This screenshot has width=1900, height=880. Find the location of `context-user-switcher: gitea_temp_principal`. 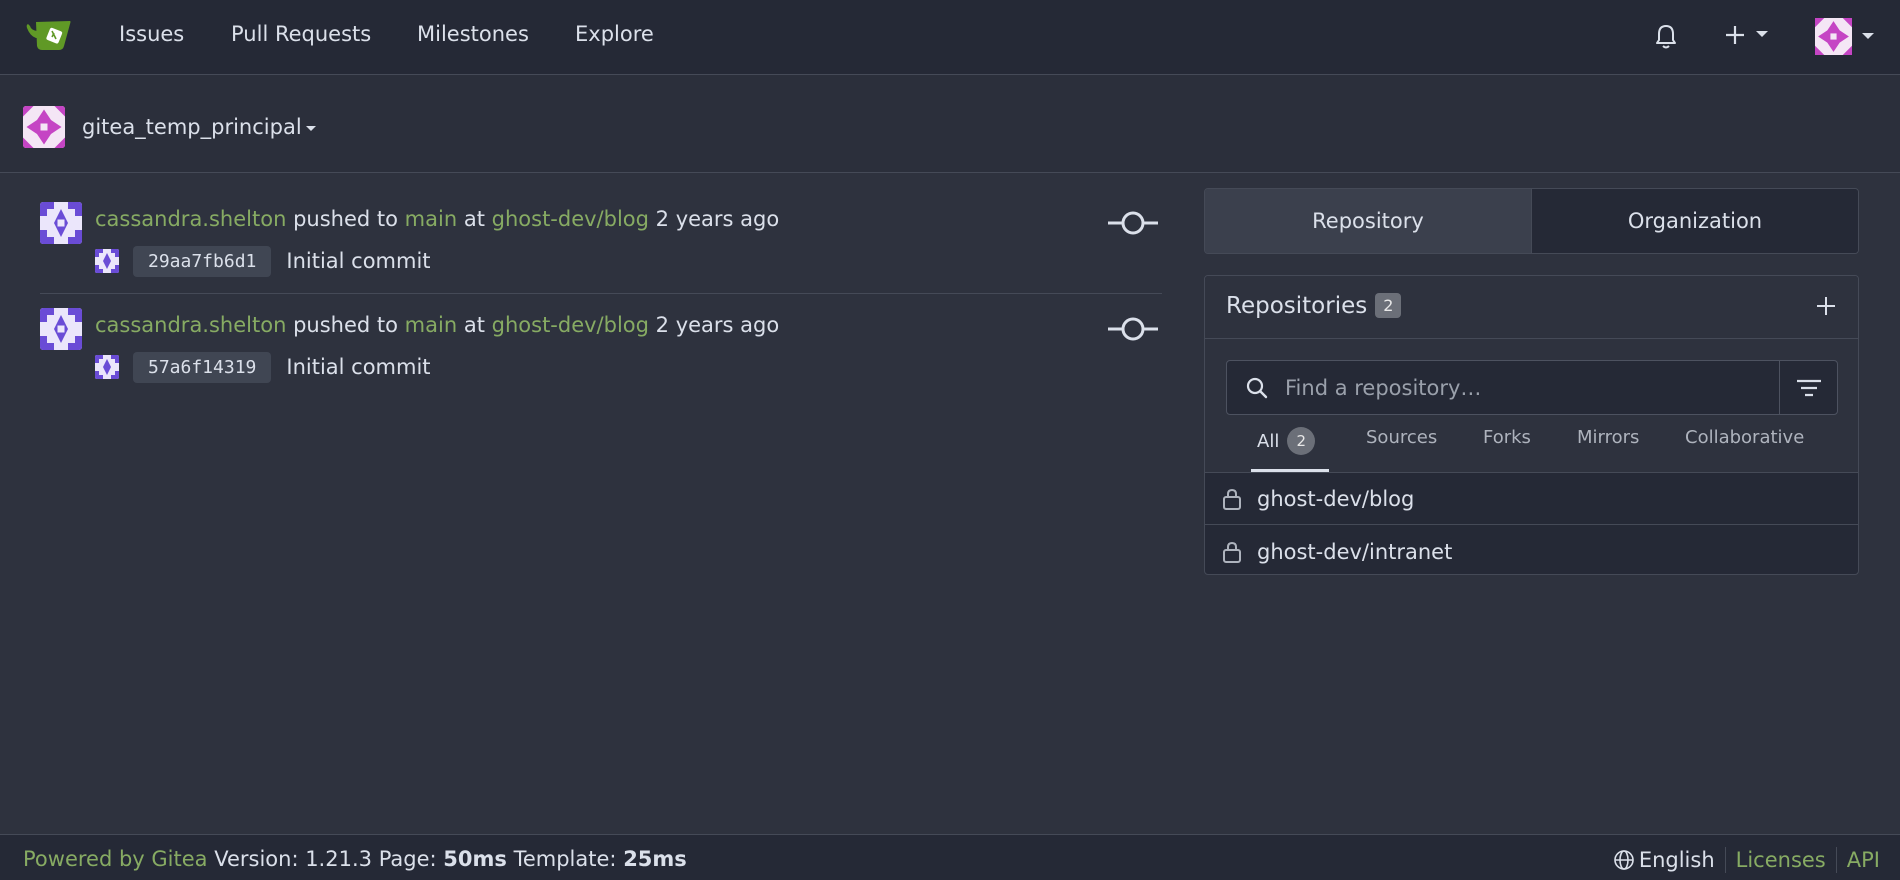

context-user-switcher: gitea_temp_principal is located at coordinates (199, 127).